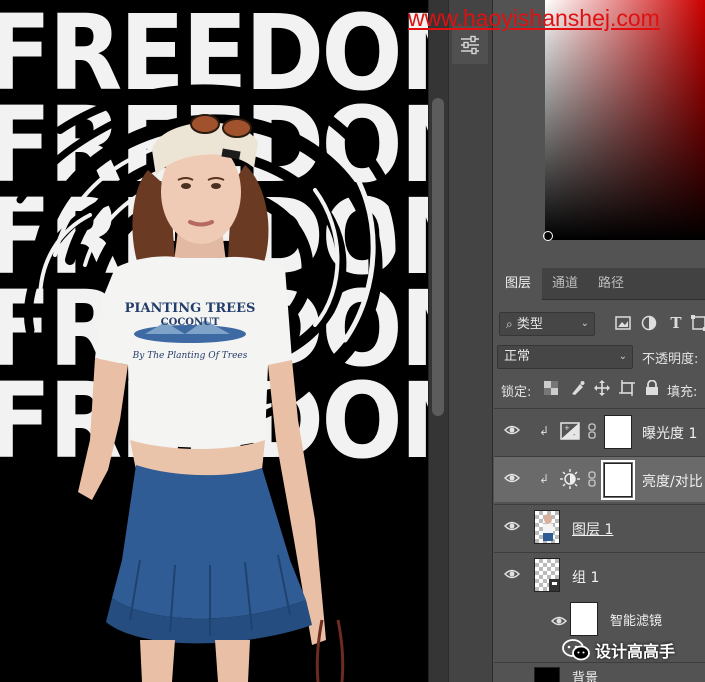 This screenshot has height=682, width=705. Describe the element at coordinates (516, 392) in the screenshot. I see `lock-label: 锁定:` at that location.